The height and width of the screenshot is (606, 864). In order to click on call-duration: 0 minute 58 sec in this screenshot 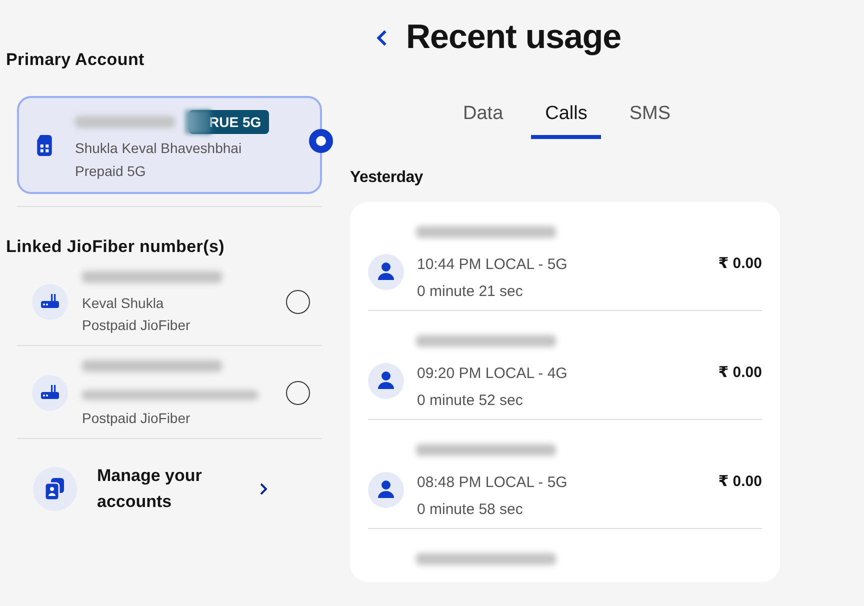, I will do `click(470, 509)`.